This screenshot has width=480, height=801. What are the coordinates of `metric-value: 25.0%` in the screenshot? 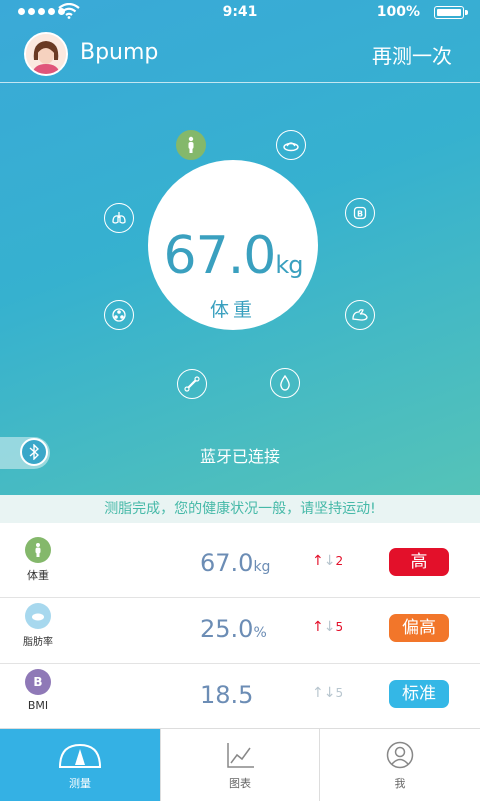 It's located at (233, 629).